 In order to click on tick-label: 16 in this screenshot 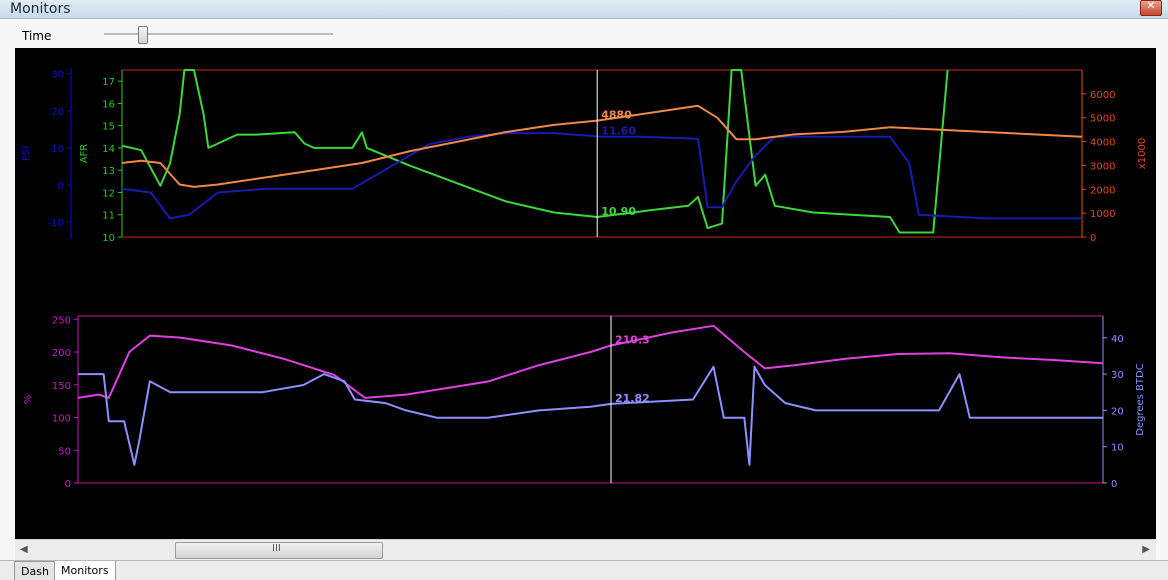, I will do `click(108, 104)`.